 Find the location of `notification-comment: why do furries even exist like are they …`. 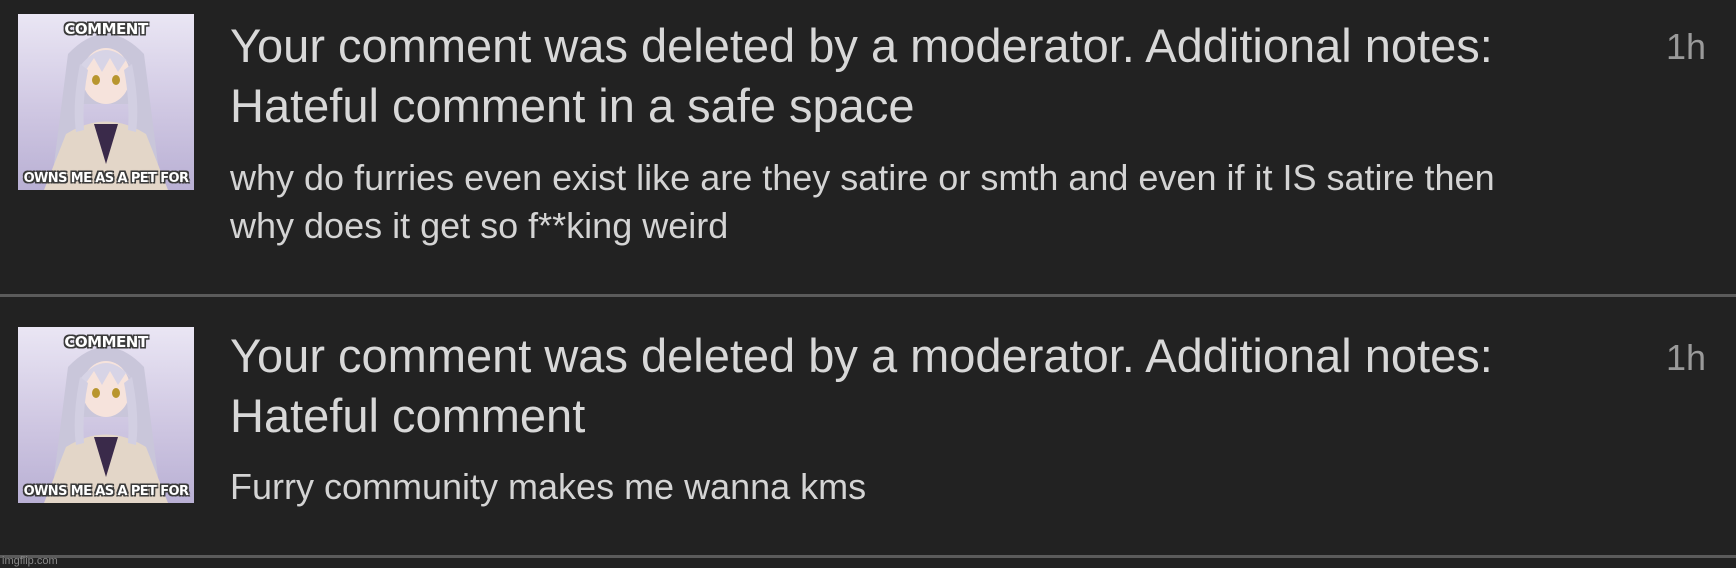

notification-comment: why do furries even exist like are they … is located at coordinates (862, 201).